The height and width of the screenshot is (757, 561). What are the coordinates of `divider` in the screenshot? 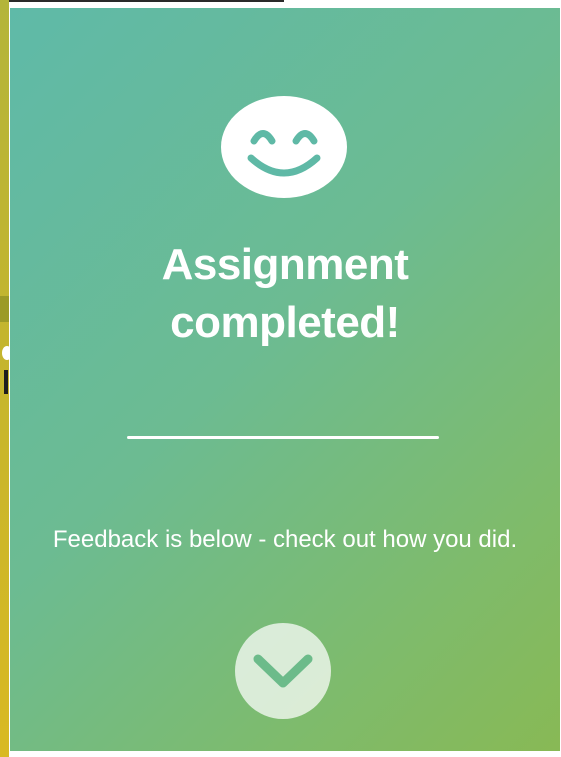 It's located at (283, 437).